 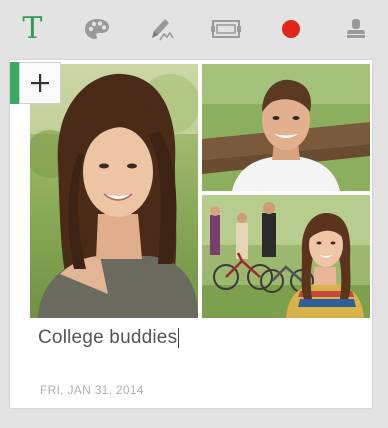 I want to click on stamp-icon, so click(x=355, y=28).